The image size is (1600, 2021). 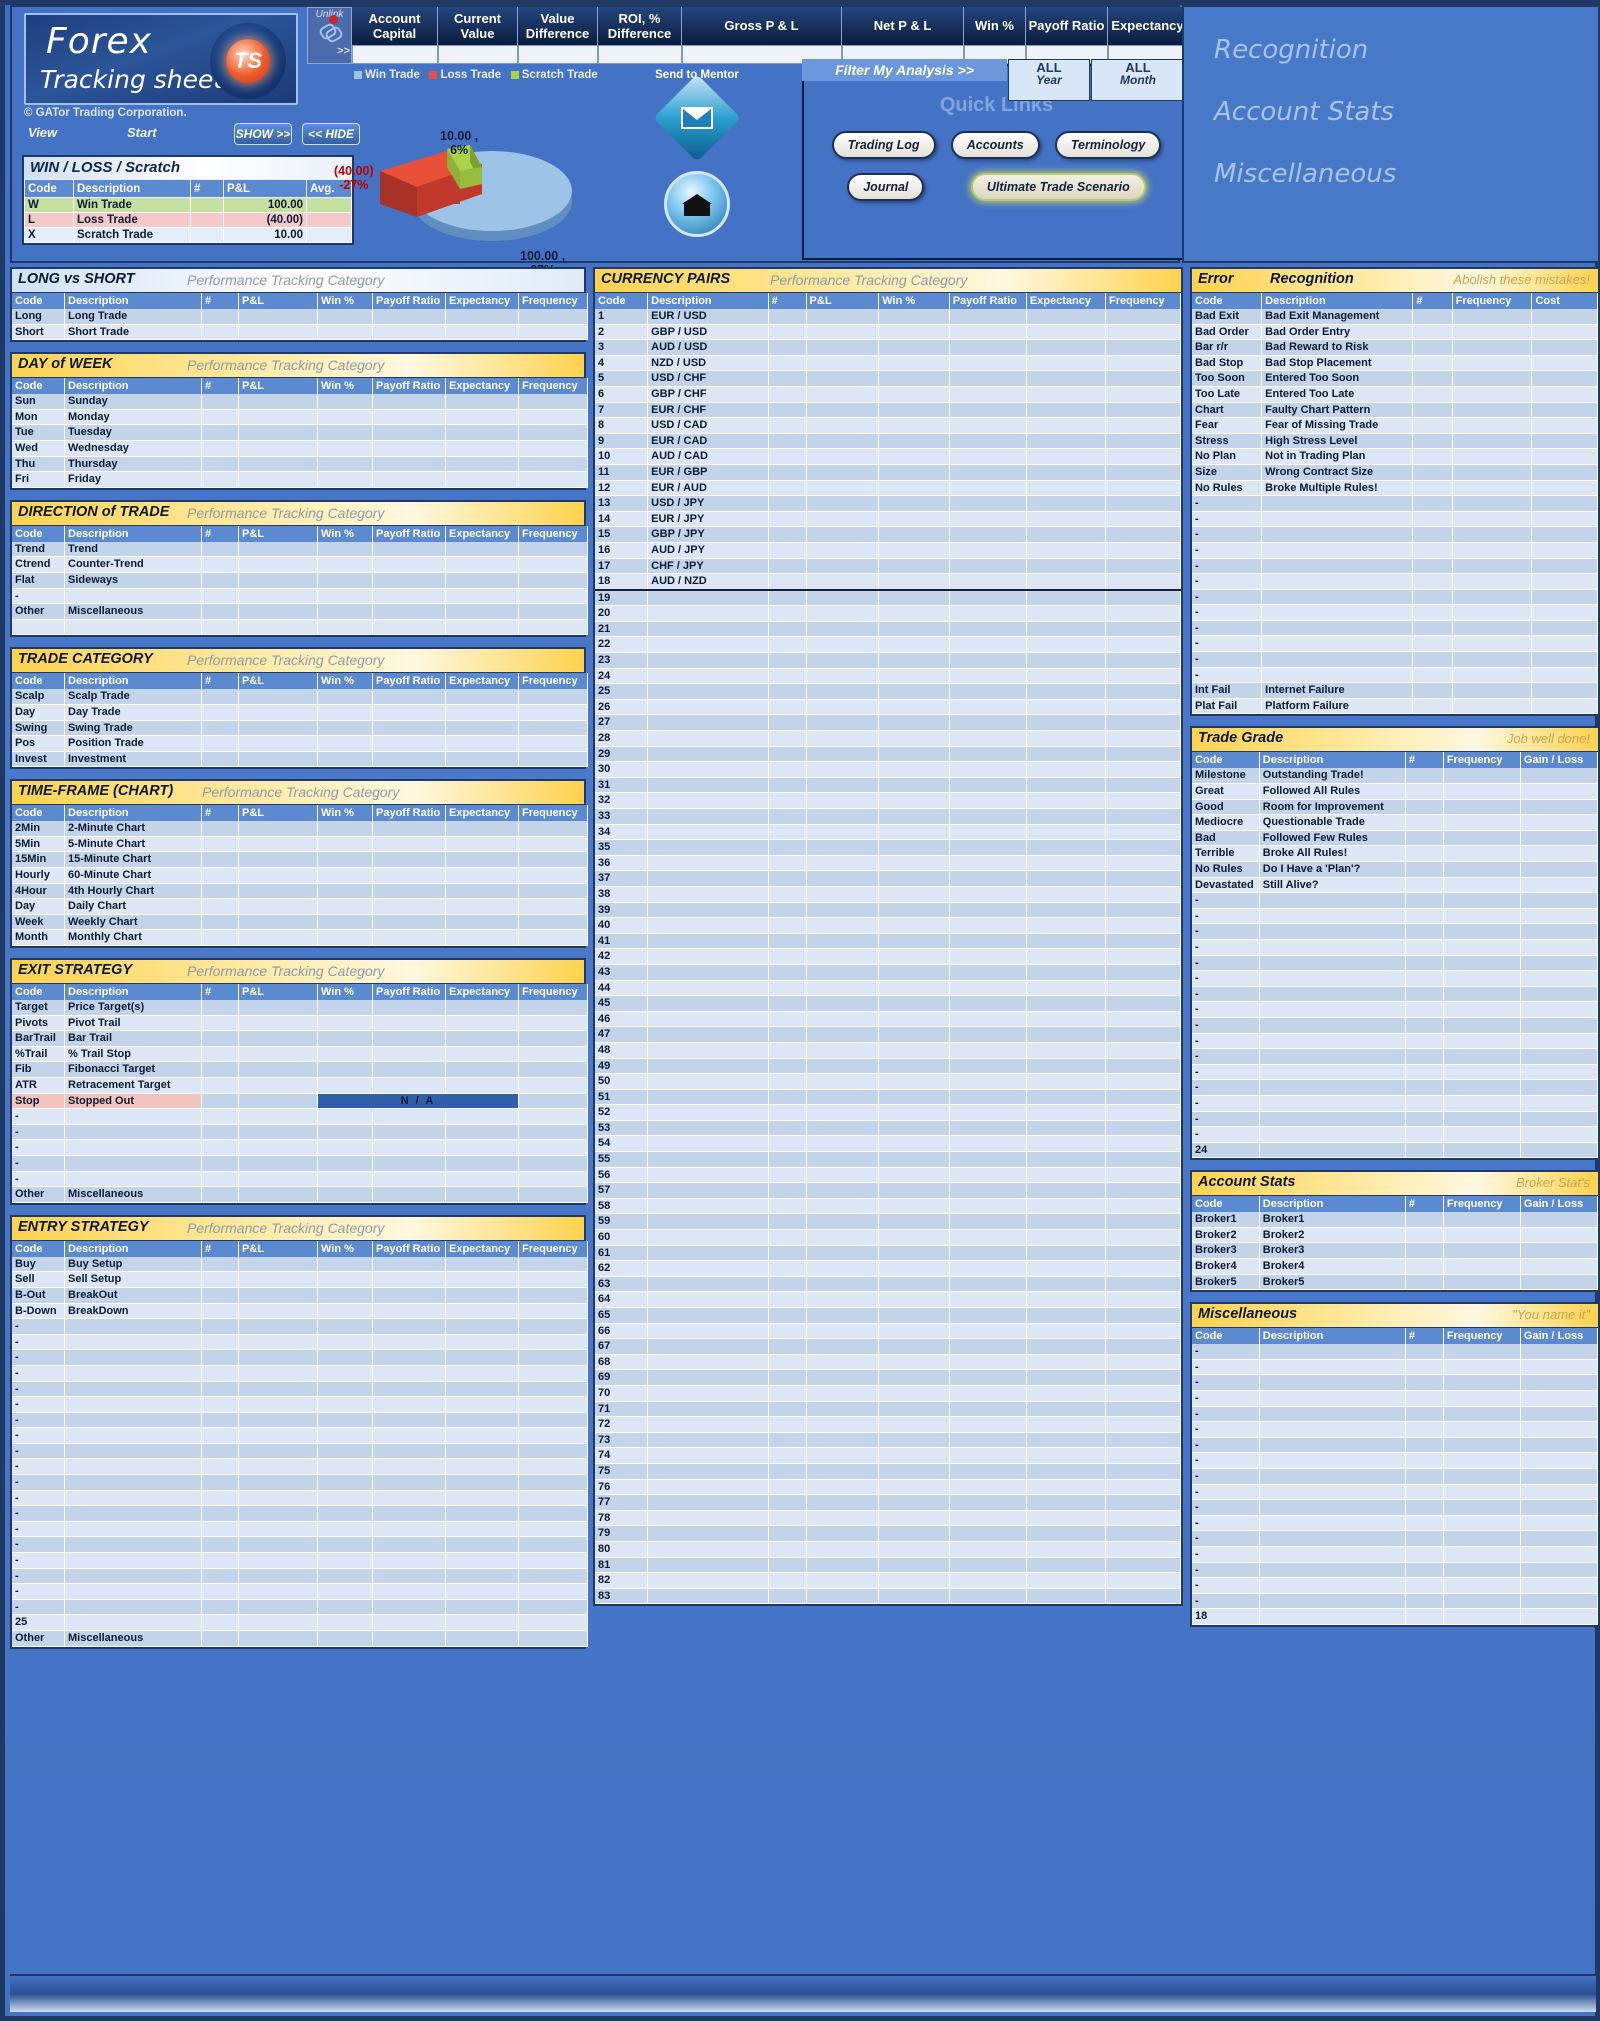 I want to click on table-row: 47, so click(x=888, y=1034).